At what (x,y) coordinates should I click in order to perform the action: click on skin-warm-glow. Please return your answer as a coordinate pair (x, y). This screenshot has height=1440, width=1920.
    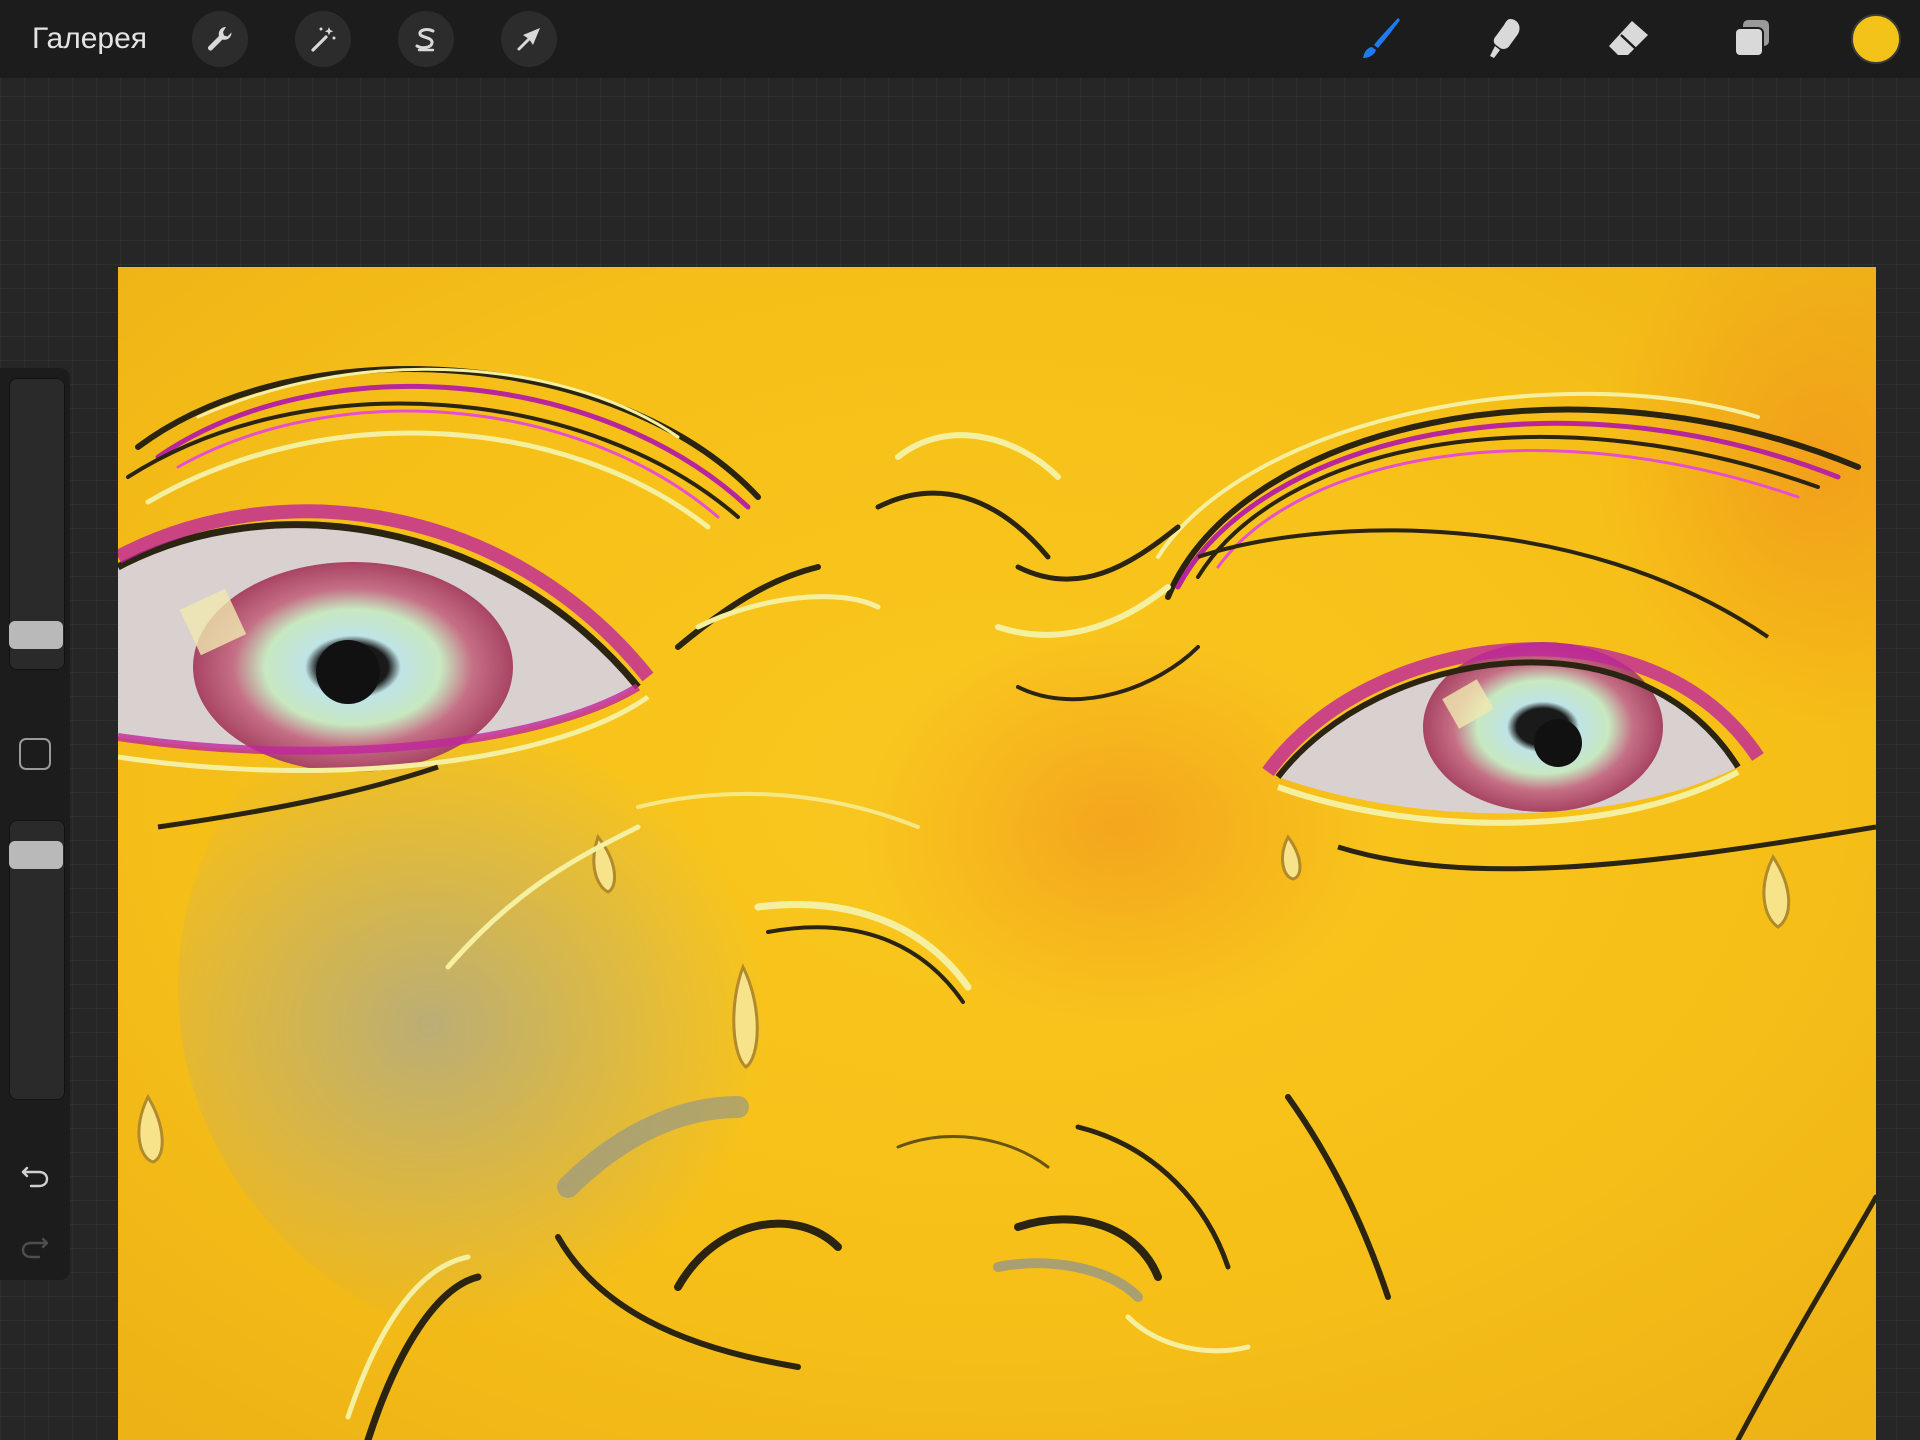
    Looking at the image, I should click on (1118, 827).